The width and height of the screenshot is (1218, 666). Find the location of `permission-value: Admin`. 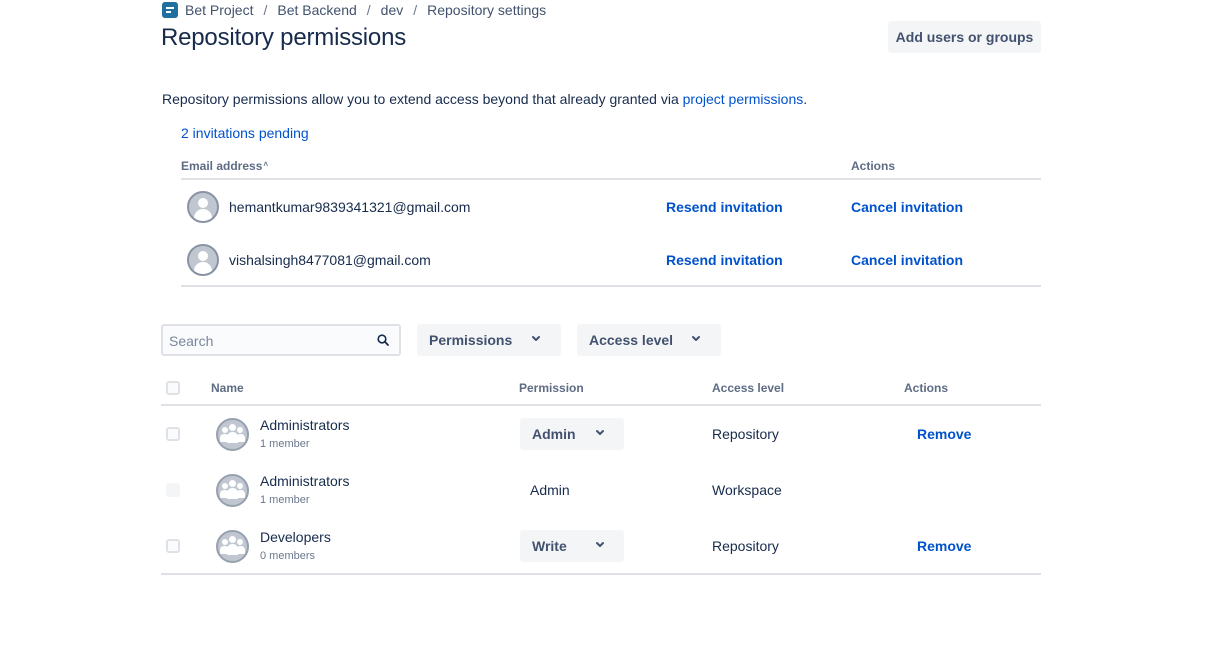

permission-value: Admin is located at coordinates (550, 490).